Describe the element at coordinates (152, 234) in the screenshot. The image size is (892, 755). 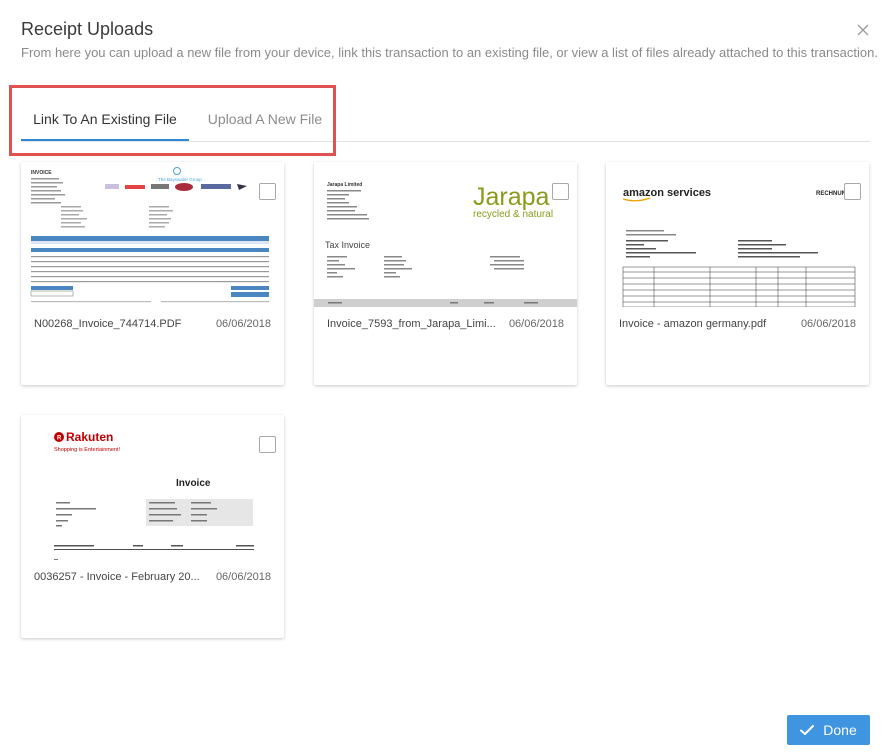
I see `file-thumbnail: INVOICE The Bayswater Group` at that location.